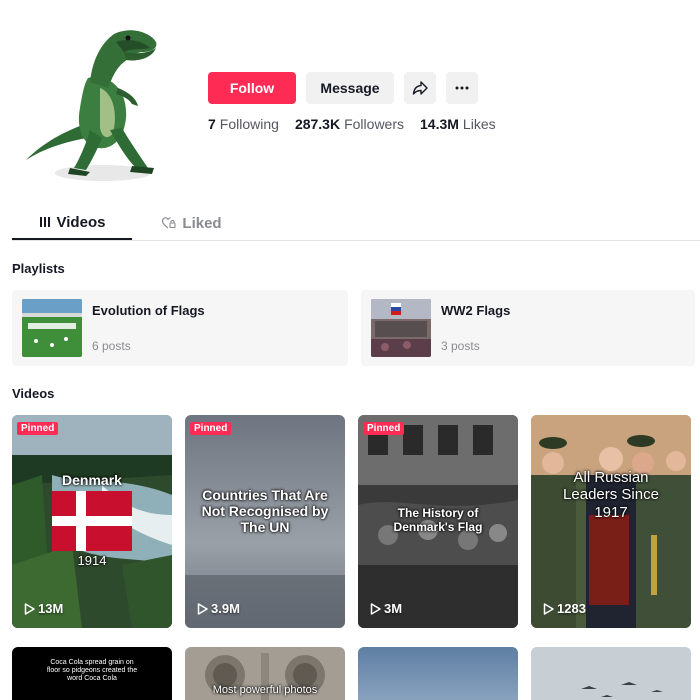 Image resolution: width=700 pixels, height=700 pixels. What do you see at coordinates (439, 124) in the screenshot?
I see `likes-count: 14.3M` at bounding box center [439, 124].